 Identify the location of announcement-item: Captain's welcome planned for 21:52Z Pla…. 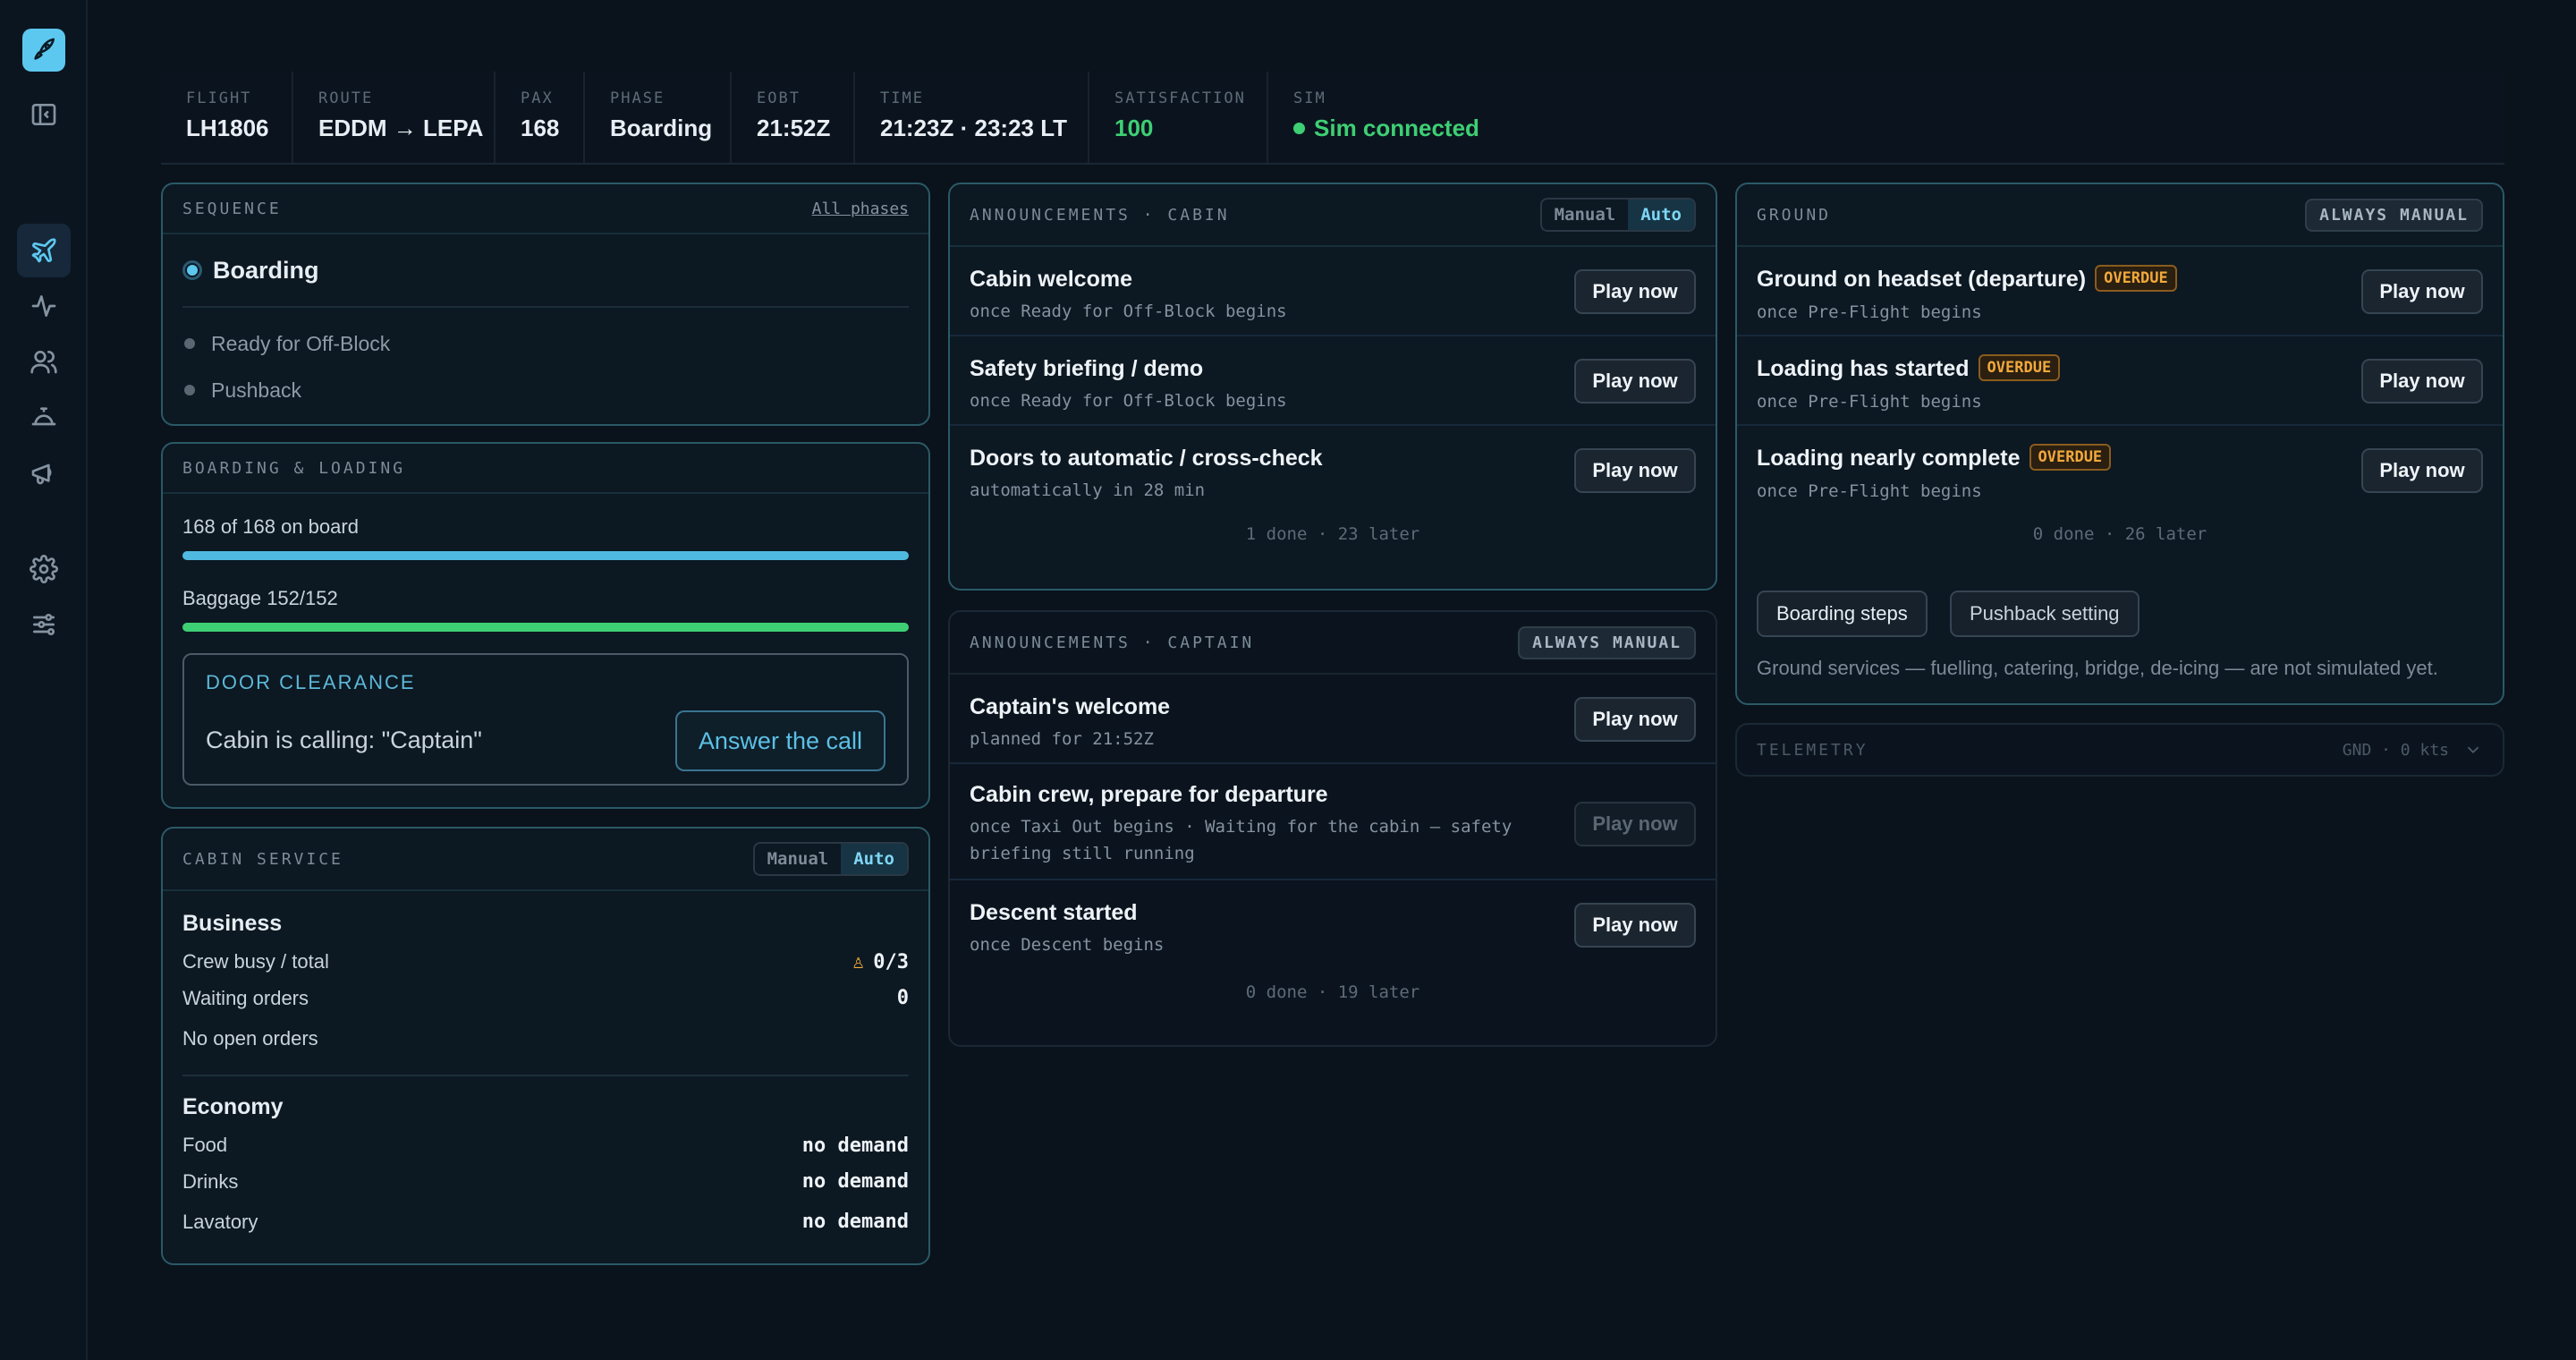
(1333, 719).